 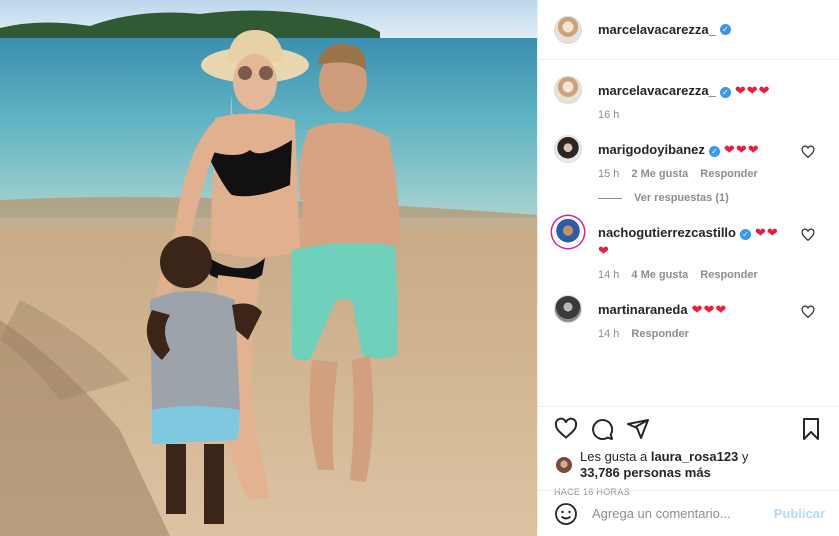 What do you see at coordinates (643, 309) in the screenshot?
I see `comment-username: martinaraneda` at bounding box center [643, 309].